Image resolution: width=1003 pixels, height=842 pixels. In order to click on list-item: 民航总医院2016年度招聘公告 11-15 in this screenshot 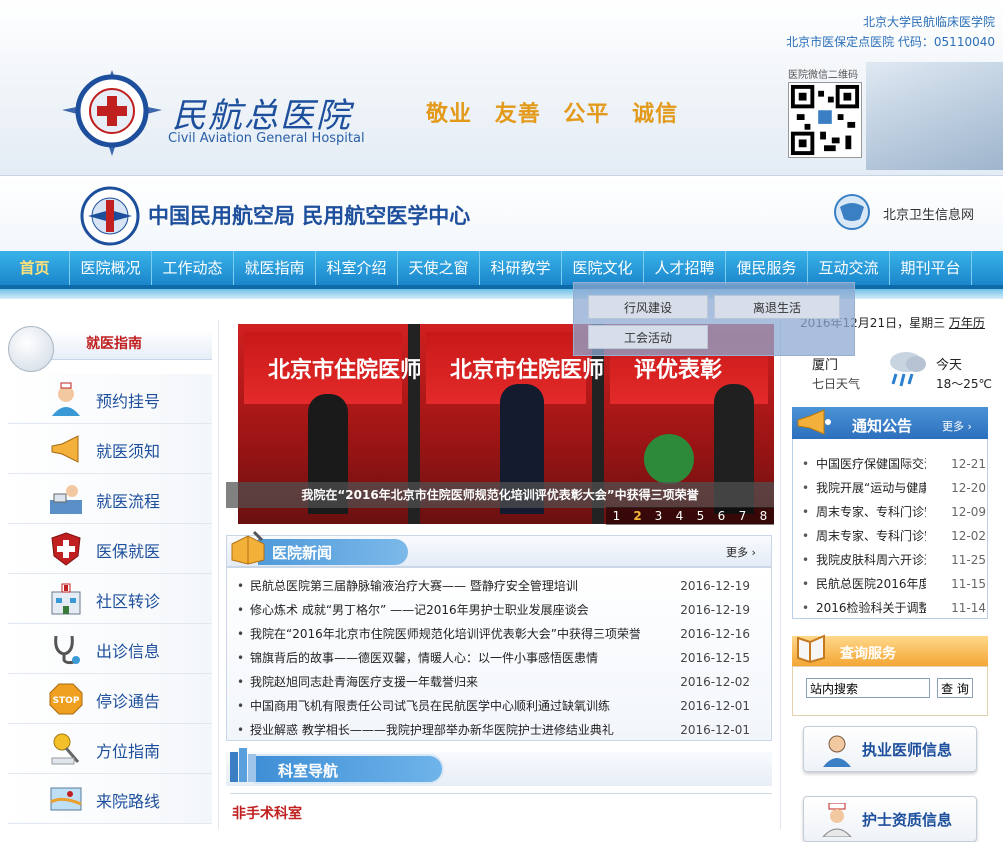, I will do `click(893, 584)`.